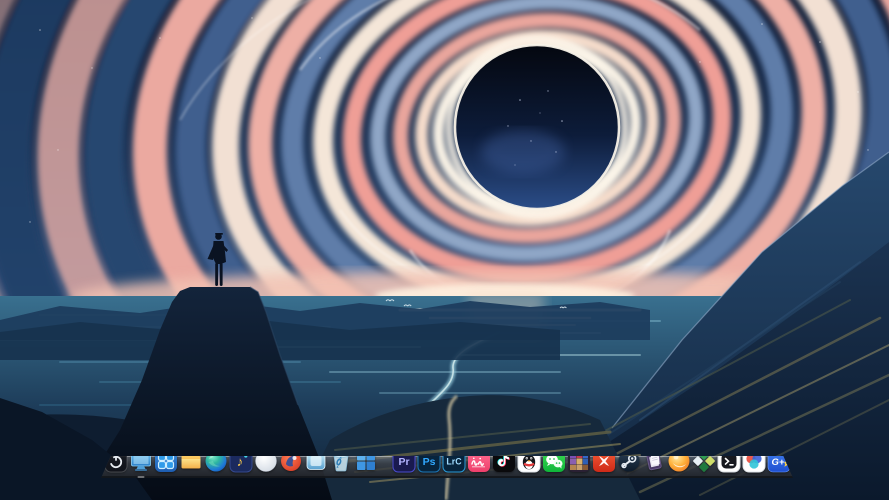 The image size is (889, 500). I want to click on dock: ♪ Pr Ps LrC G+, so click(447, 467).